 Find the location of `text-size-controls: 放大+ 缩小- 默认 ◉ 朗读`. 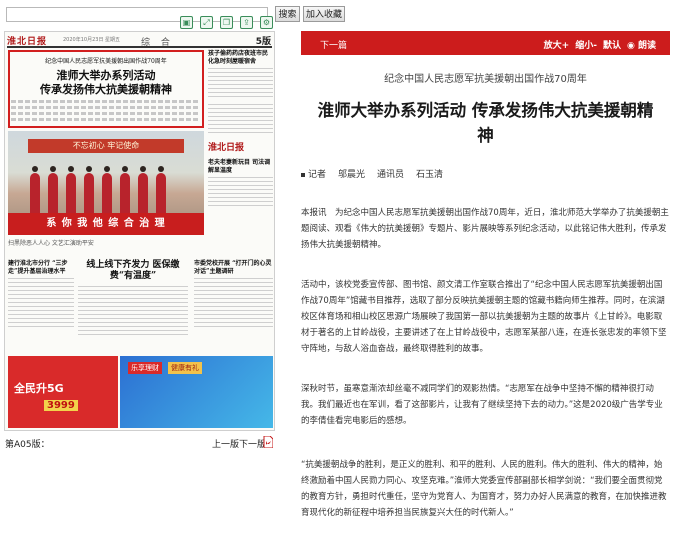

text-size-controls: 放大+ 缩小- 默认 ◉ 朗读 is located at coordinates (600, 44).